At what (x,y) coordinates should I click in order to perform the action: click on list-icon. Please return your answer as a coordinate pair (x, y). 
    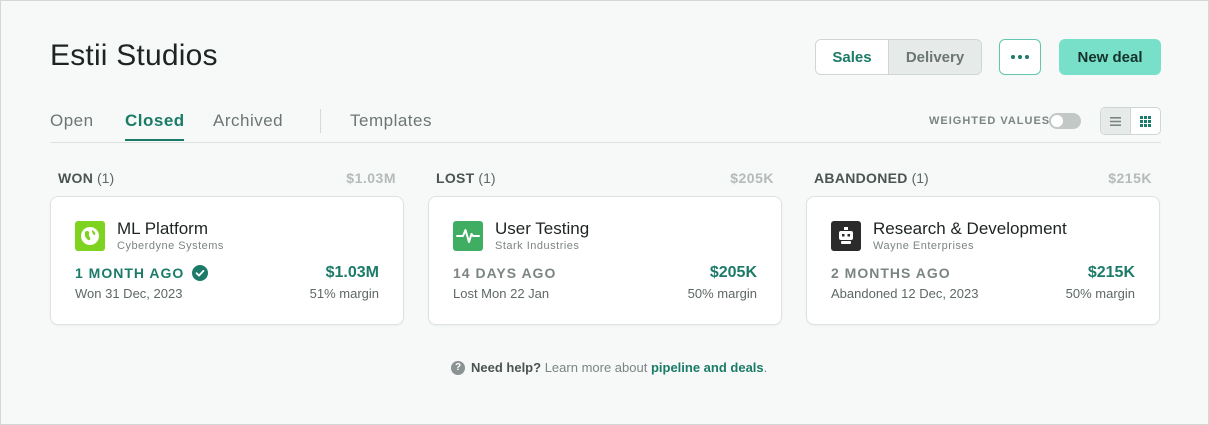
    Looking at the image, I should click on (1115, 121).